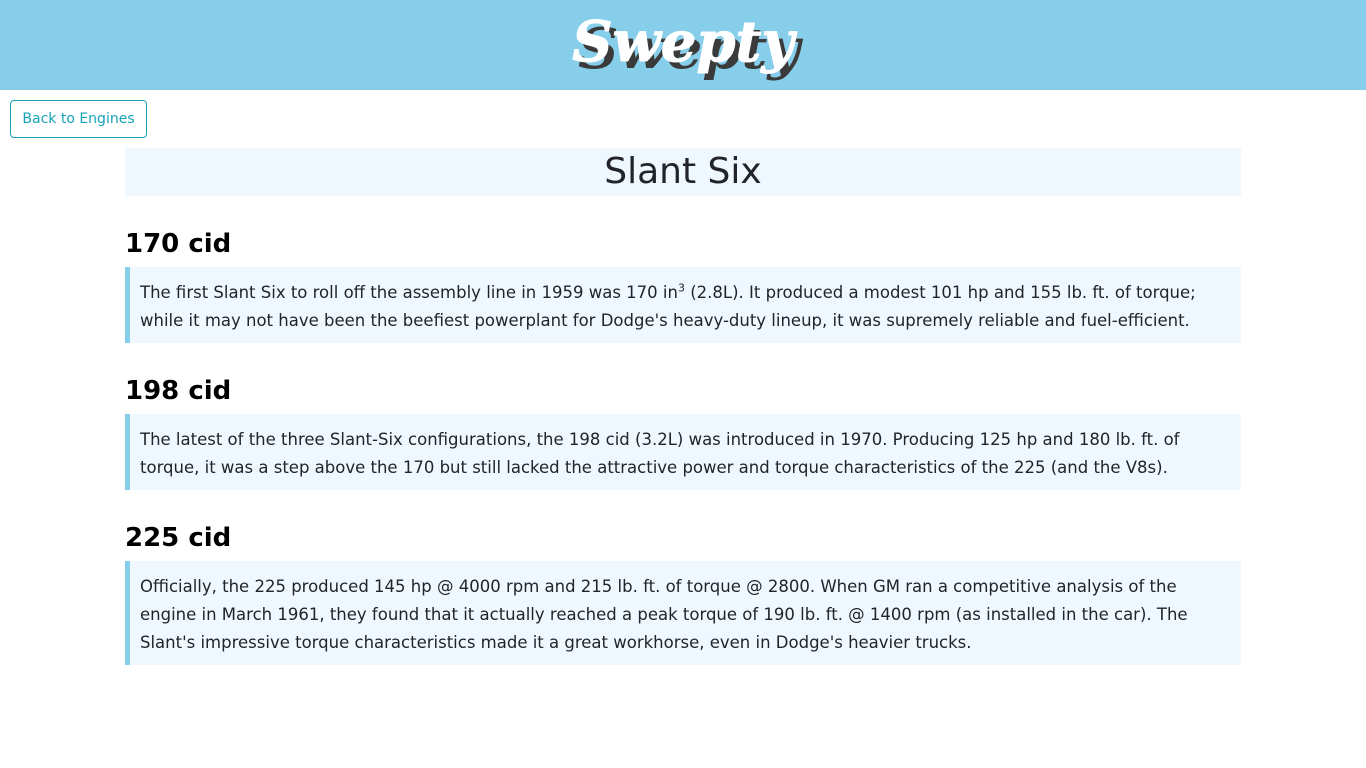 The image size is (1366, 768). What do you see at coordinates (178, 391) in the screenshot?
I see `section-heading-198: 198 cid` at bounding box center [178, 391].